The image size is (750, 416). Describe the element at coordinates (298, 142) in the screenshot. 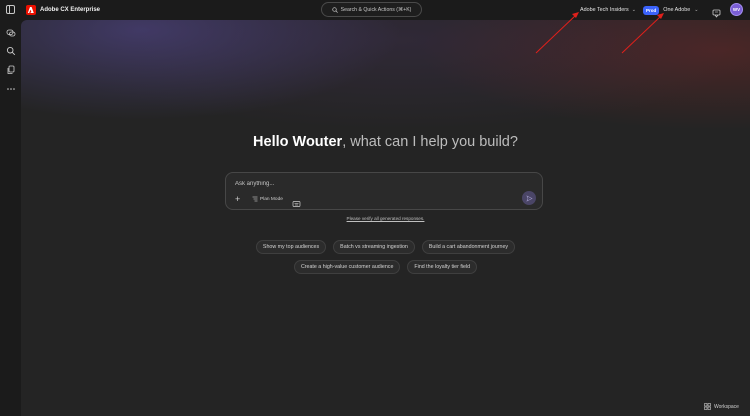

I see `greeting-name: Hello Wouter` at that location.